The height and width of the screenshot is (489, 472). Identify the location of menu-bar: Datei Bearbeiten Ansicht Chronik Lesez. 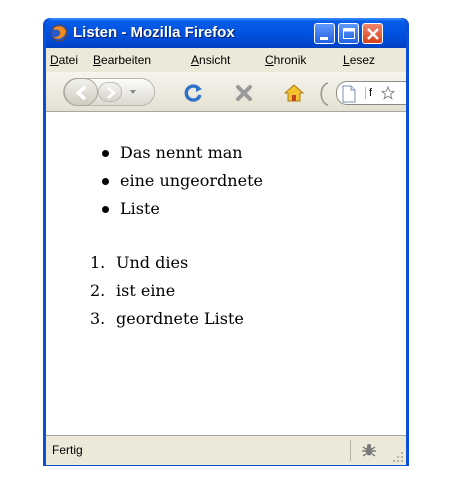
(226, 60).